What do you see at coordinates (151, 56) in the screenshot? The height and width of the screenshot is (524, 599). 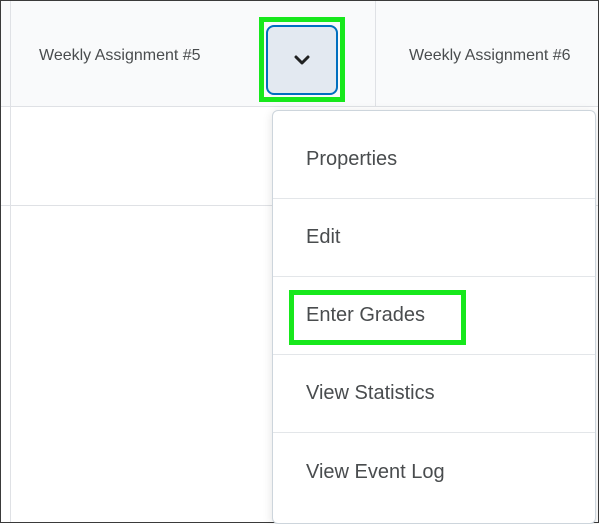 I see `column-header-weekly-assignment-5: Weekly Assignment #5` at bounding box center [151, 56].